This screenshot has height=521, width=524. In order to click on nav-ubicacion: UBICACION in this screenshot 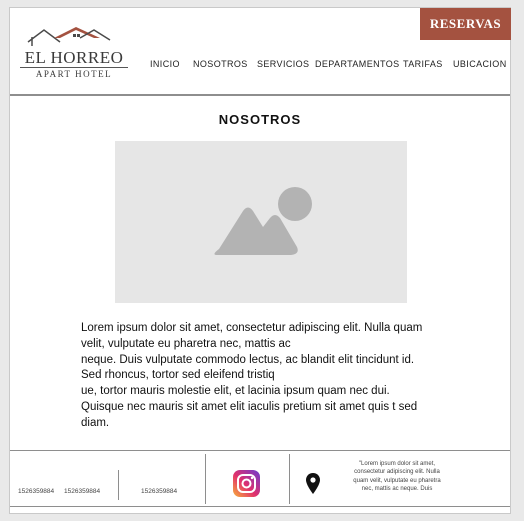, I will do `click(480, 64)`.